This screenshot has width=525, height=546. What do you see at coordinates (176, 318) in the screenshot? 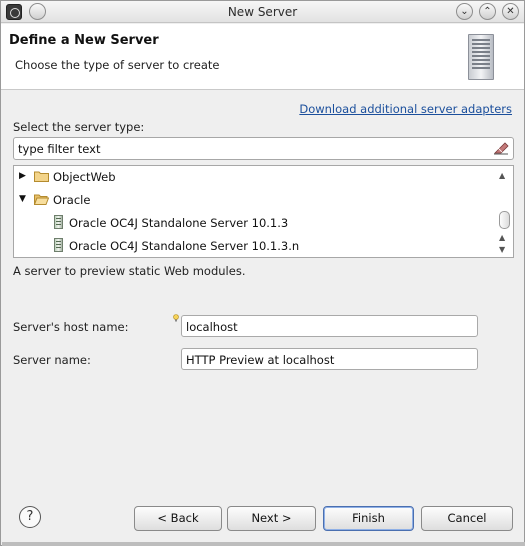
I see `content-assist-bulb-icon` at bounding box center [176, 318].